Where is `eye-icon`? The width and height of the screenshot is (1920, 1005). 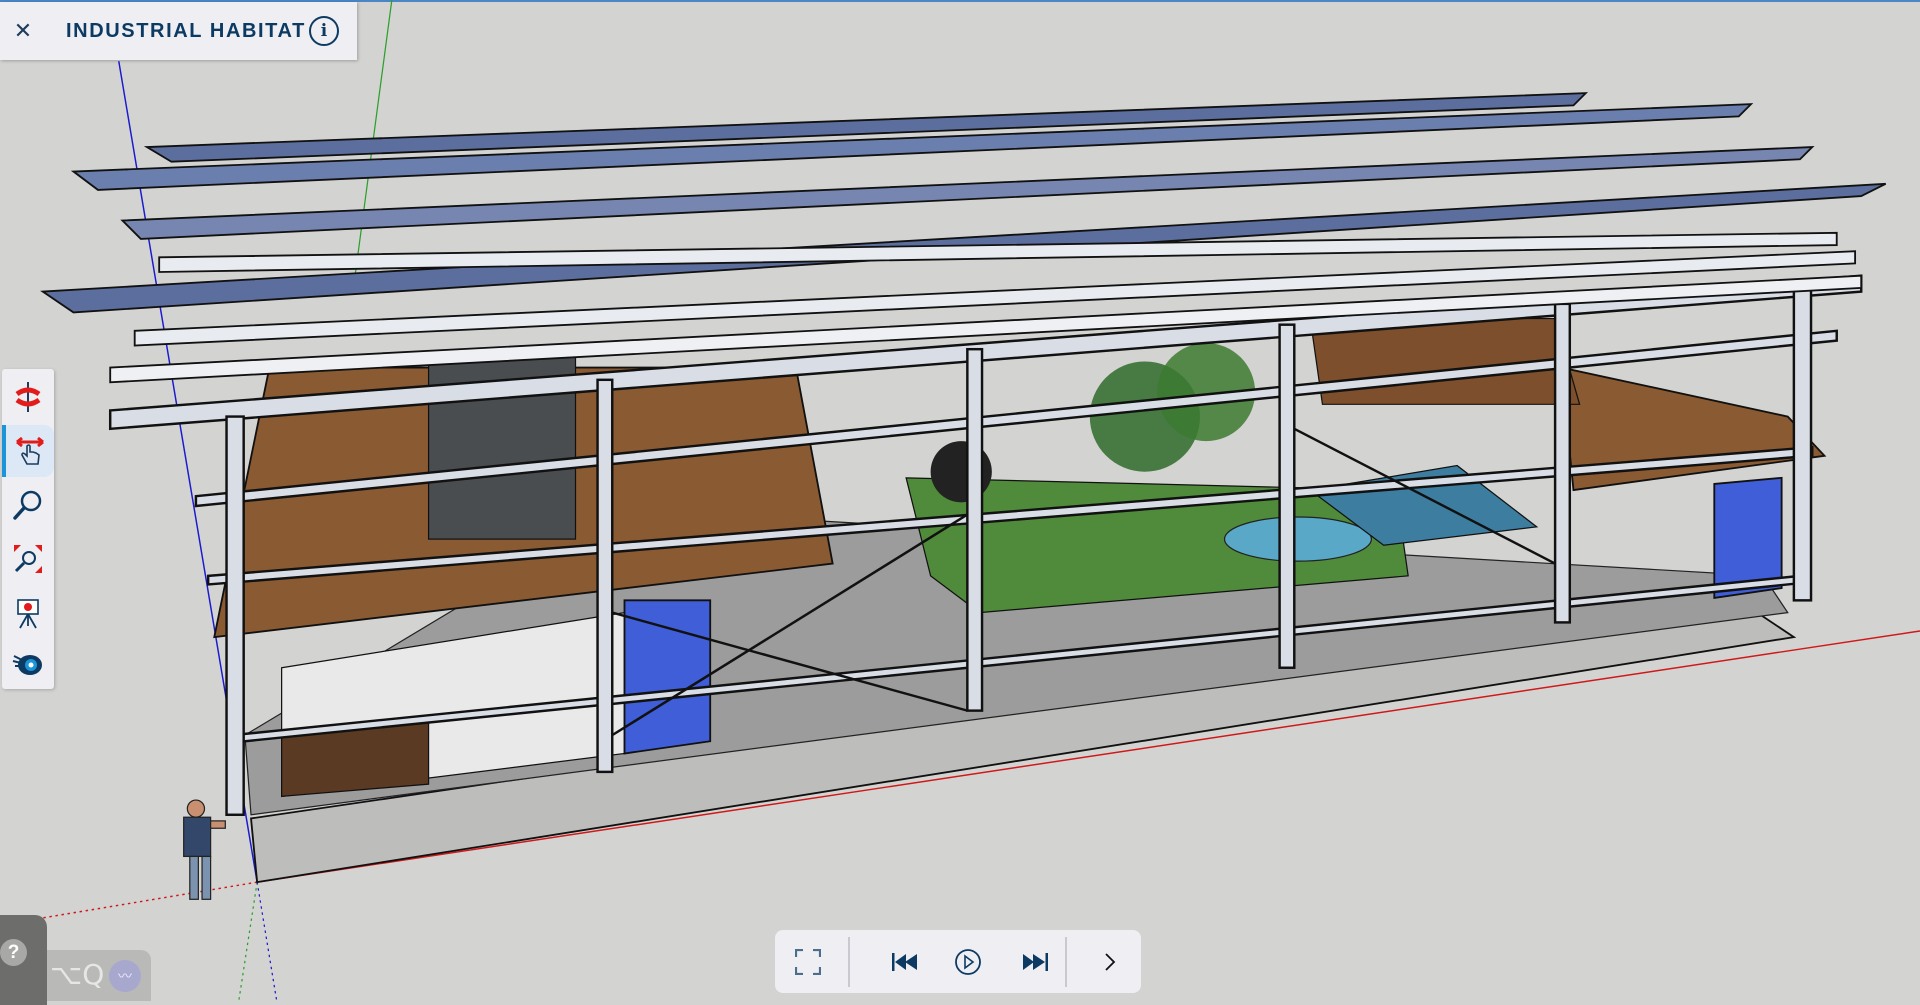
eye-icon is located at coordinates (27, 665).